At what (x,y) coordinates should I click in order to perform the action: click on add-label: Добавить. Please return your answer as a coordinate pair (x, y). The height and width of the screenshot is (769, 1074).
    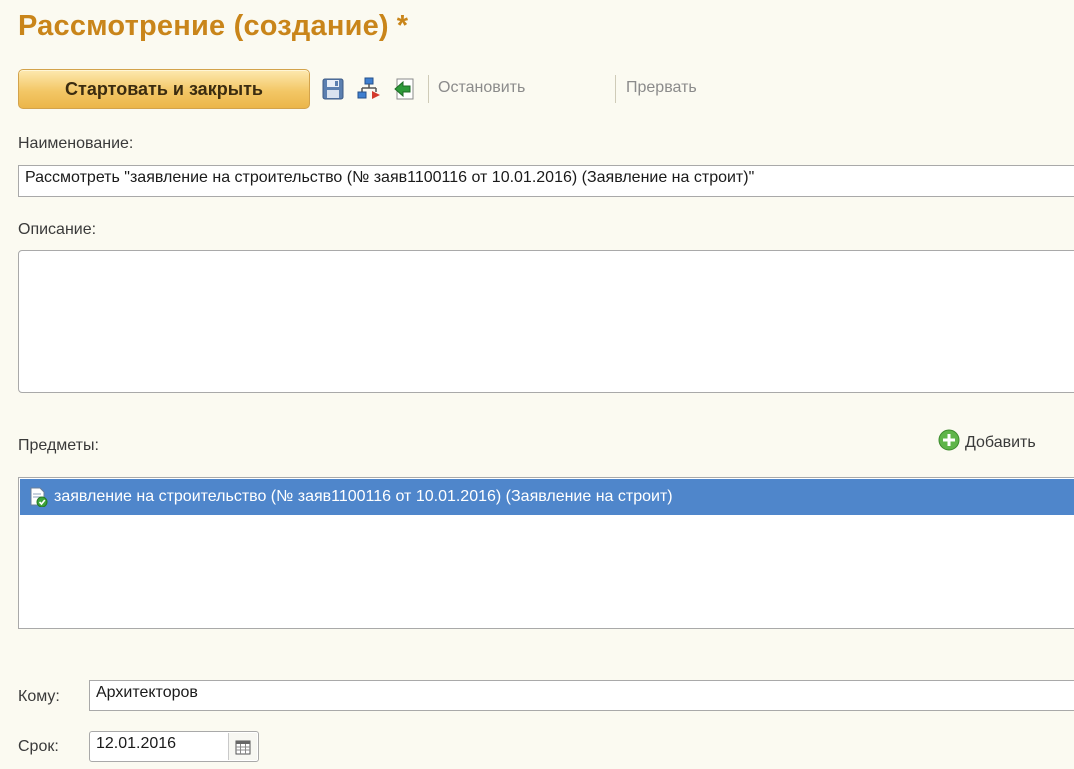
    Looking at the image, I should click on (1000, 442).